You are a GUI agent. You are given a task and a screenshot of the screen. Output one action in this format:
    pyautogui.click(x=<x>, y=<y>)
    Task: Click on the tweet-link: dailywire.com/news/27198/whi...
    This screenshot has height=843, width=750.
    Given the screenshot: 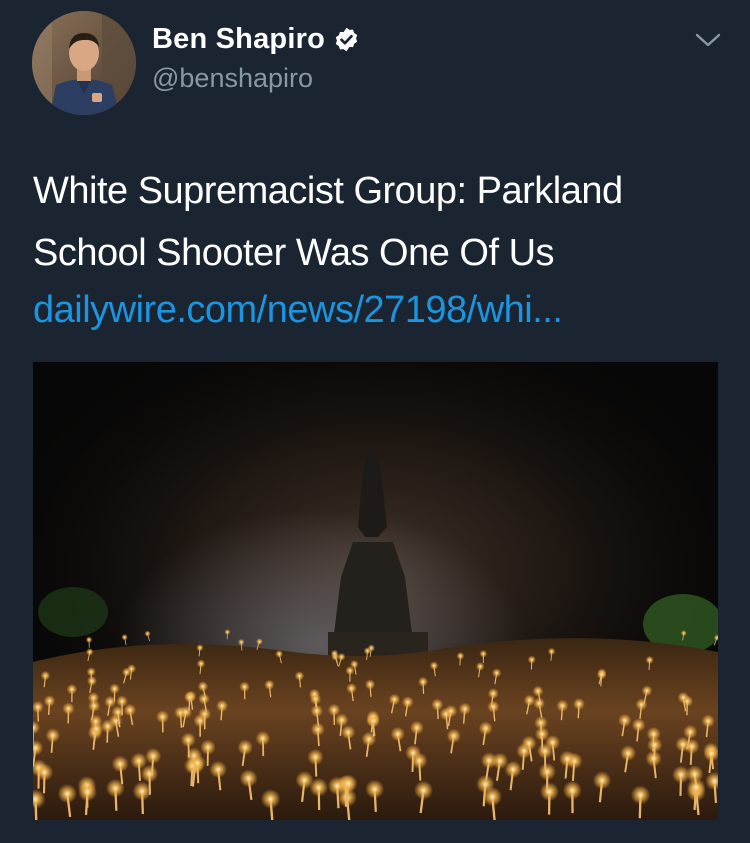 What is the action you would take?
    pyautogui.click(x=298, y=310)
    